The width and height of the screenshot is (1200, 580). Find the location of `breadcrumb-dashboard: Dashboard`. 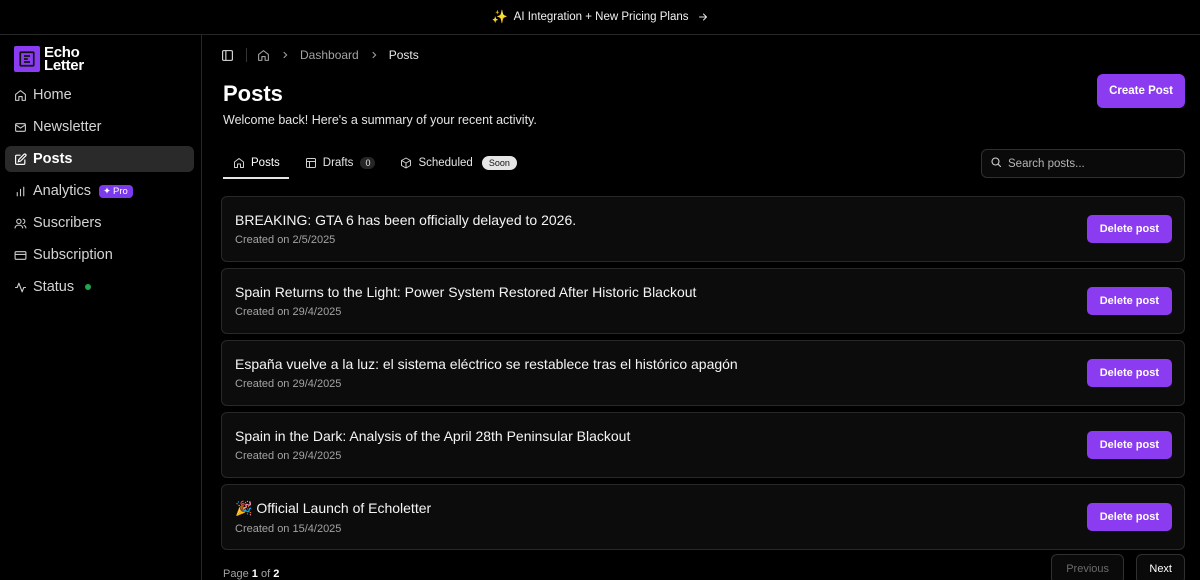

breadcrumb-dashboard: Dashboard is located at coordinates (329, 55).